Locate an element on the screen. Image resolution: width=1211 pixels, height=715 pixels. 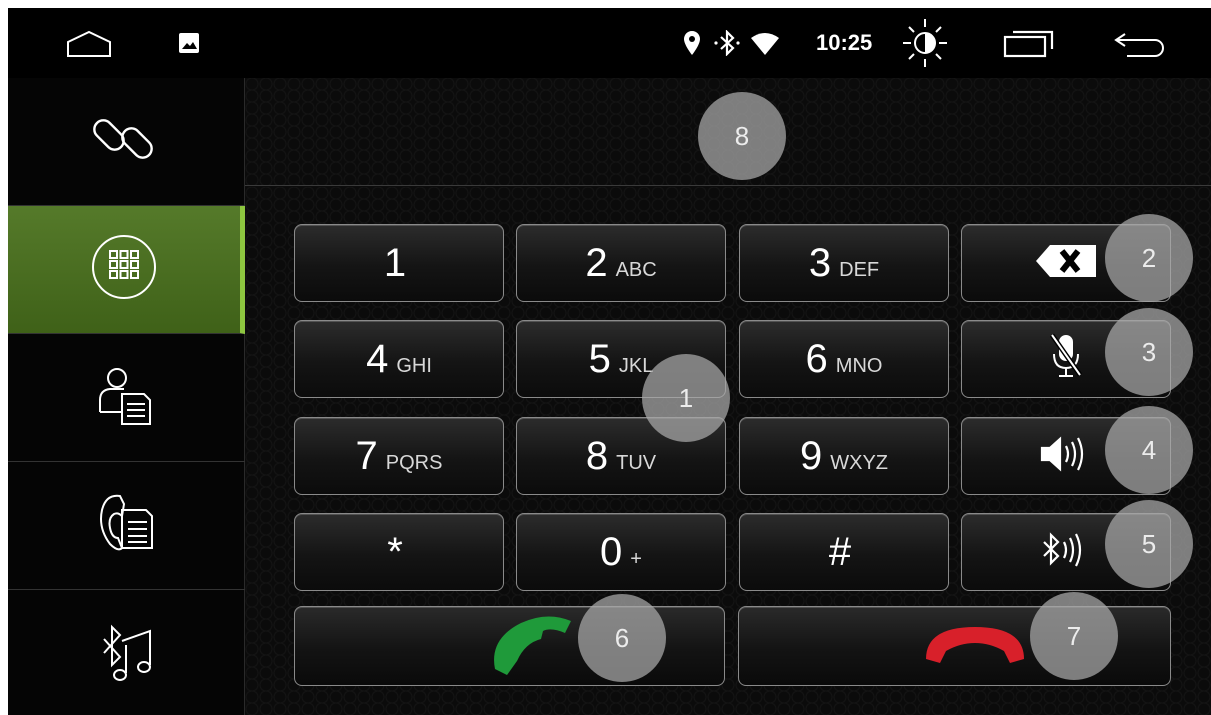
gallery-icon is located at coordinates (189, 43).